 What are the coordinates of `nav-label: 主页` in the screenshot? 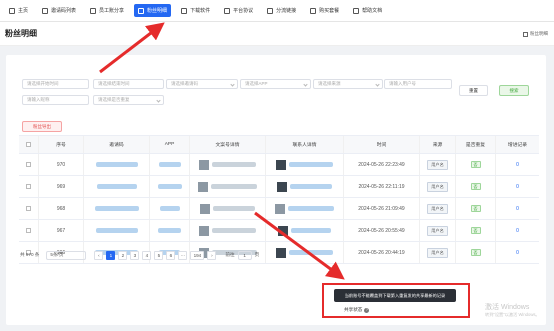 It's located at (23, 11).